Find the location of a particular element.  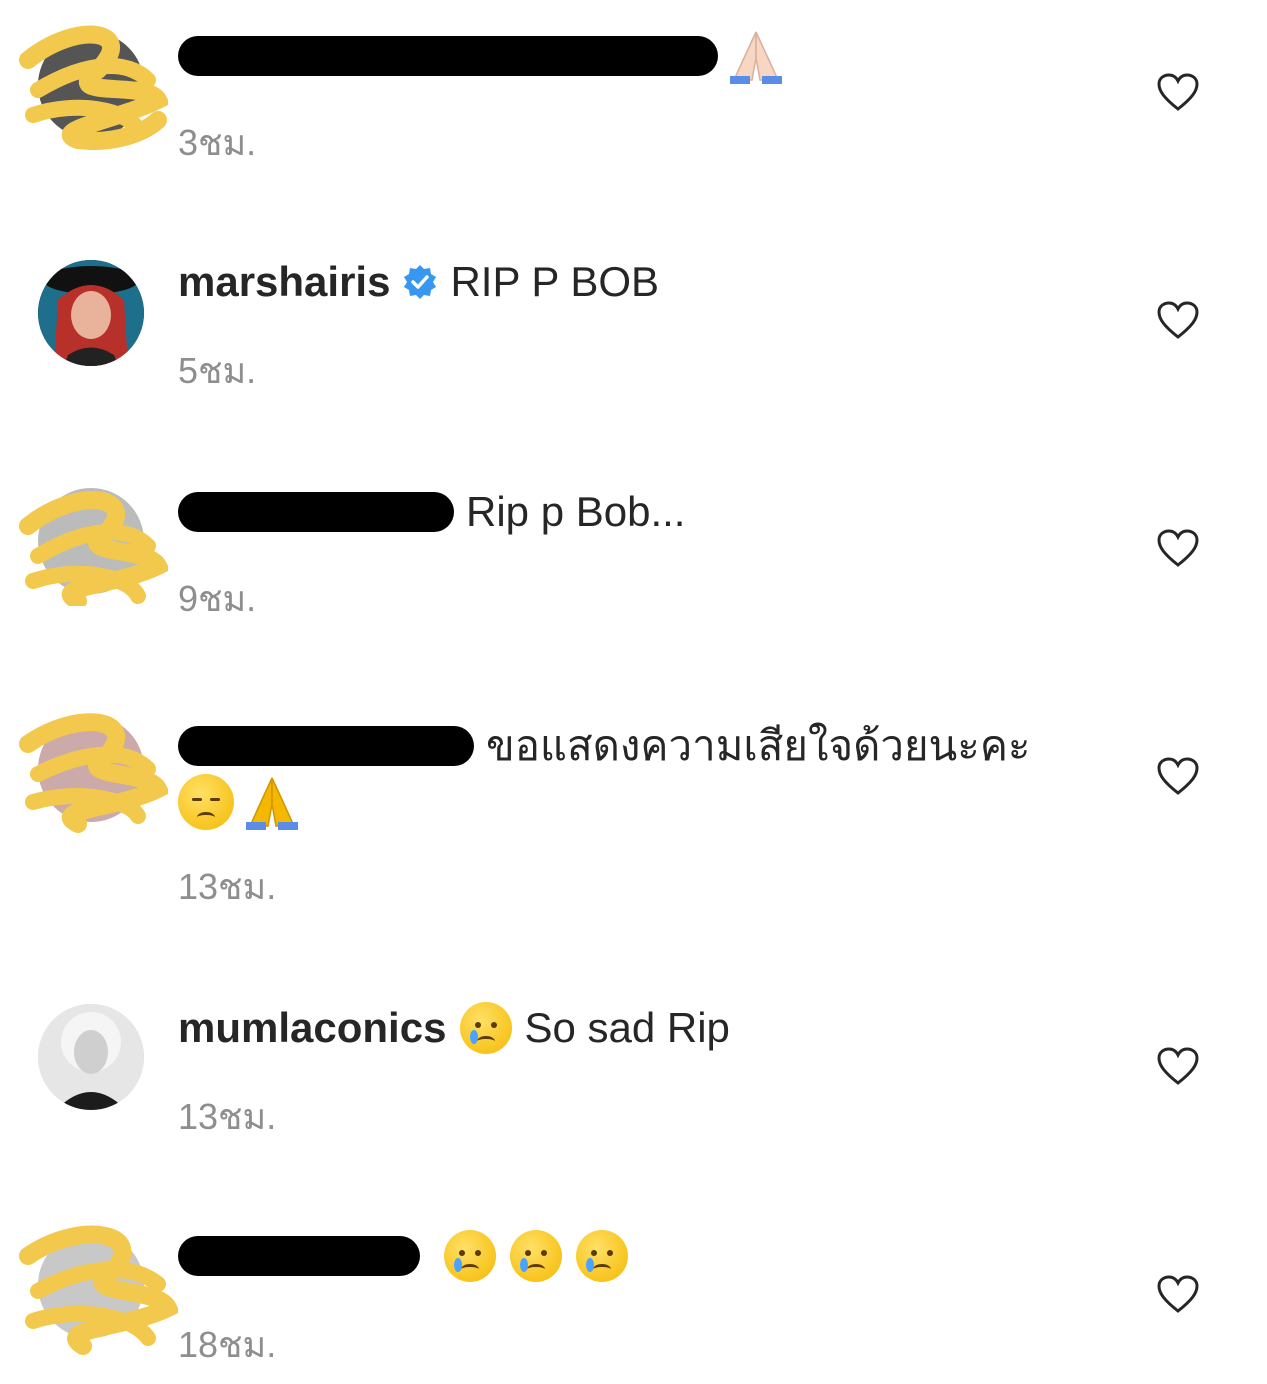

comment-timestamp: 5ชม. is located at coordinates (217, 370).